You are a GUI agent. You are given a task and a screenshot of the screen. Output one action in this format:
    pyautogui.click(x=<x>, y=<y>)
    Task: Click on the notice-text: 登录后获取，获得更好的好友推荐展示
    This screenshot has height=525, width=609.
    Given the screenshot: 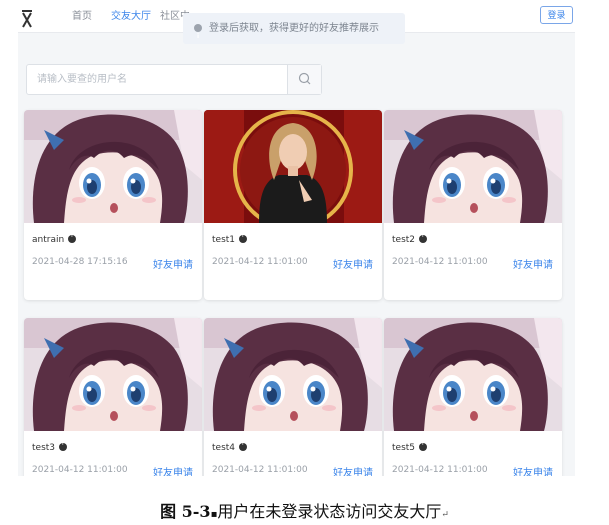 What is the action you would take?
    pyautogui.click(x=294, y=28)
    